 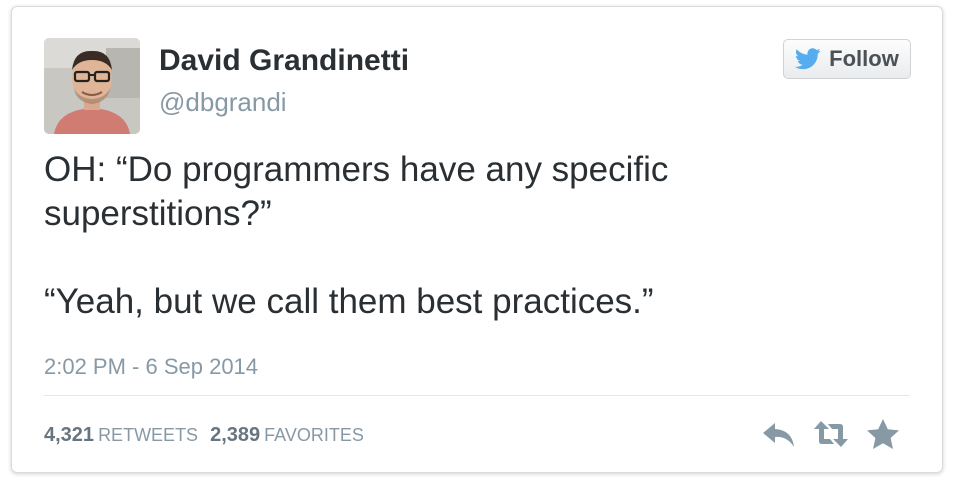 I want to click on tweet-timestamp: 2:02 PM - 6 Sep 2014, so click(x=151, y=367).